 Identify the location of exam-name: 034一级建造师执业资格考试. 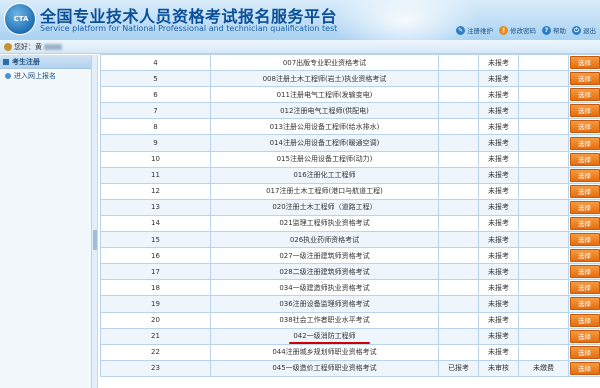
(324, 288).